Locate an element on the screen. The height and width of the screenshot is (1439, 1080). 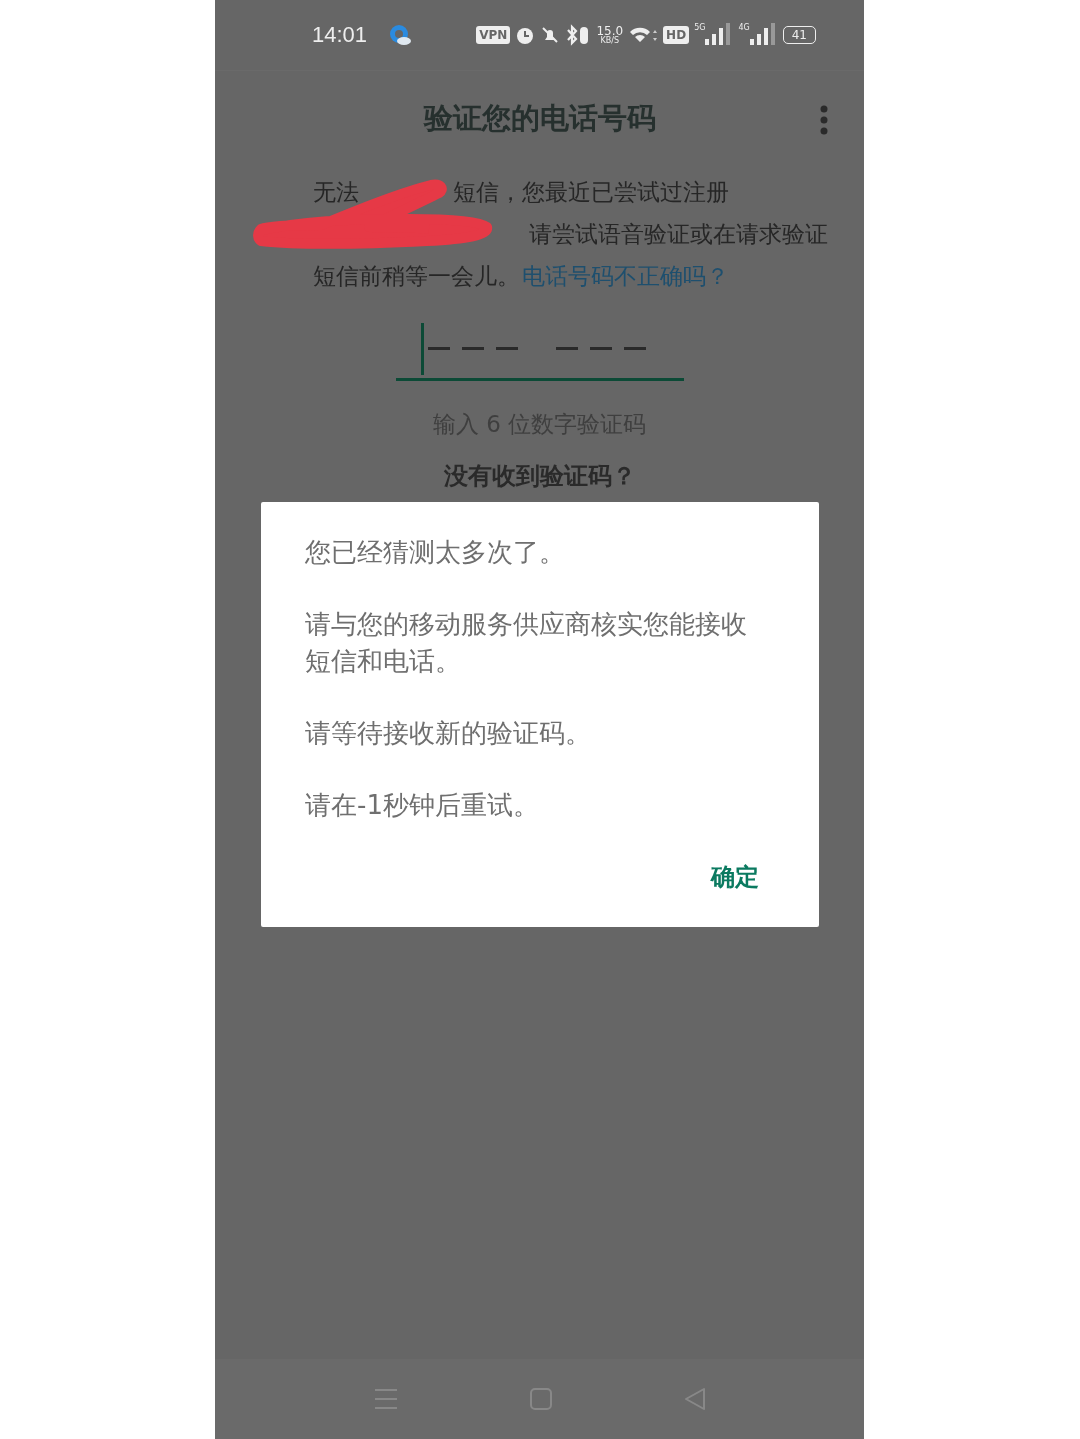
back-triangle-icon is located at coordinates (694, 1399).